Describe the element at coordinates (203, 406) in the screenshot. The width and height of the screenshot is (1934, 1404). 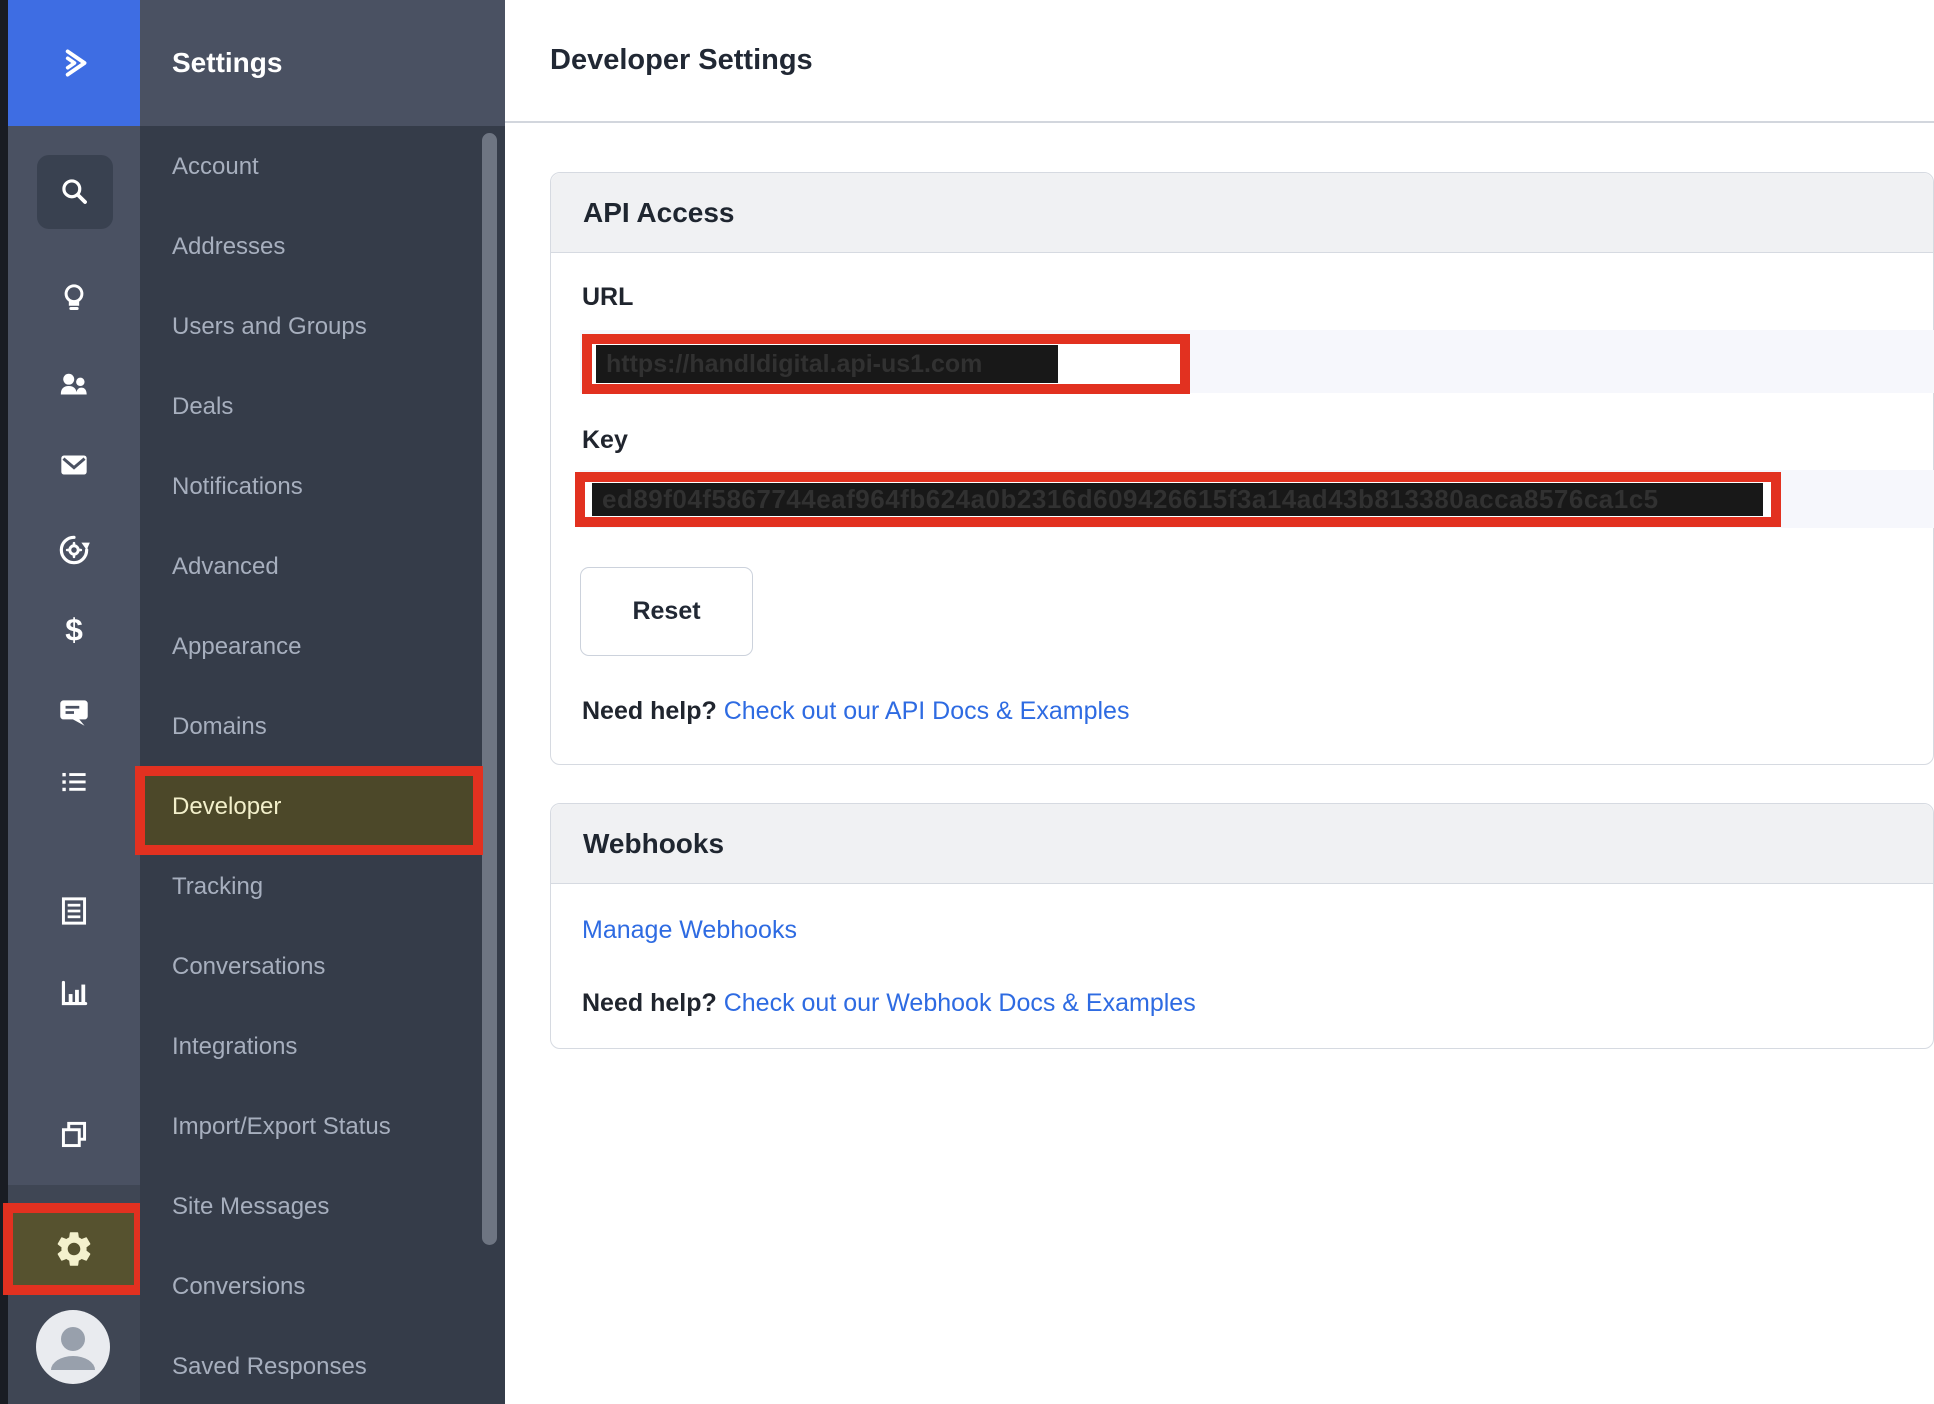
I see `sidebar-item-label: Deals` at that location.